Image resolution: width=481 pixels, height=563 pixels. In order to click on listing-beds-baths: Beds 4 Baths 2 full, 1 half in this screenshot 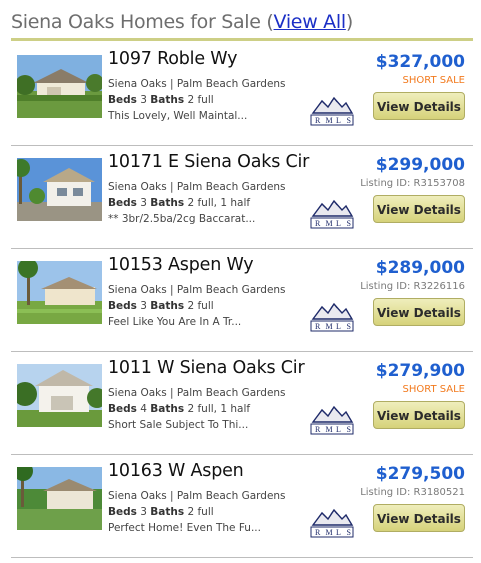, I will do `click(179, 409)`.